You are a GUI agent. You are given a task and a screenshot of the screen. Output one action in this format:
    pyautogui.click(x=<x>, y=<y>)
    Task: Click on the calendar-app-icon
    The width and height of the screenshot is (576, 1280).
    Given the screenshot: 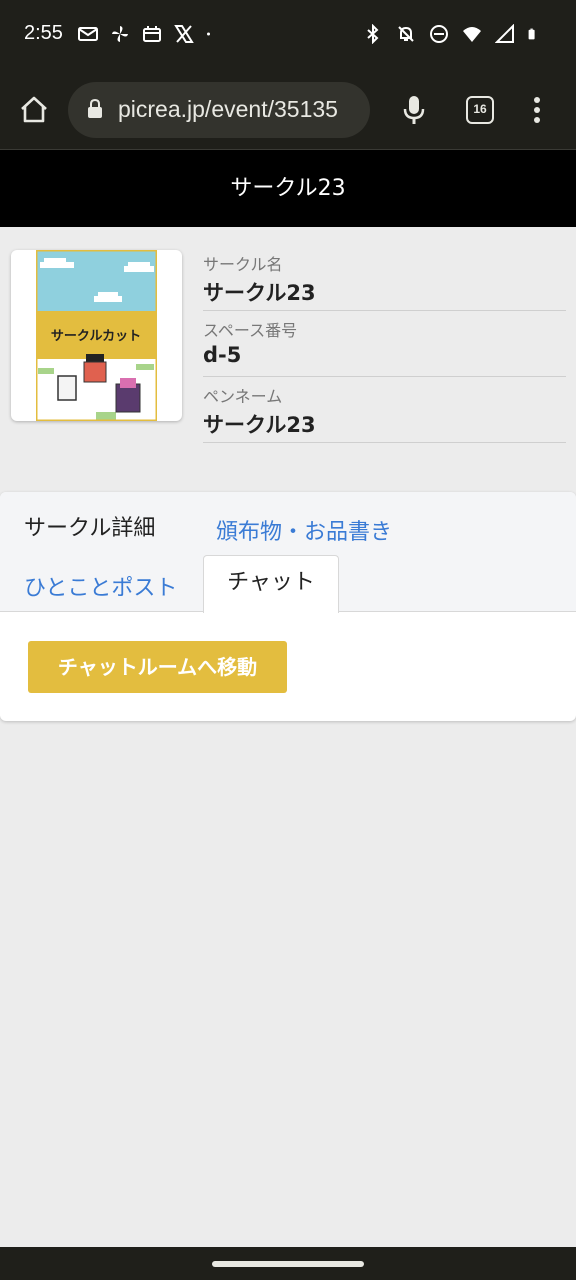 What is the action you would take?
    pyautogui.click(x=152, y=34)
    